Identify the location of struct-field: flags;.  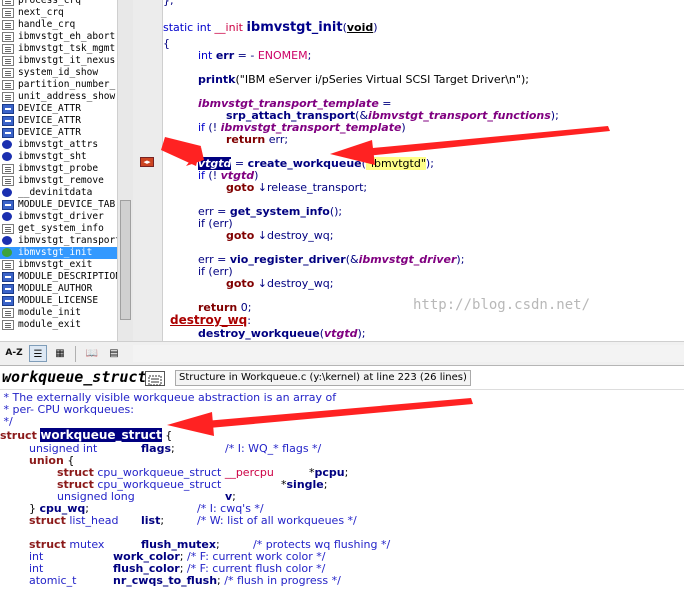
(158, 448).